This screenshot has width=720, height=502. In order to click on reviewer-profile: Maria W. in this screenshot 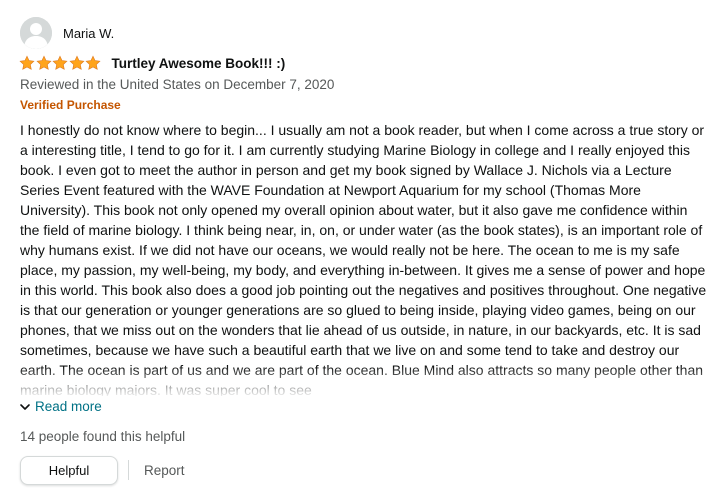, I will do `click(67, 33)`.